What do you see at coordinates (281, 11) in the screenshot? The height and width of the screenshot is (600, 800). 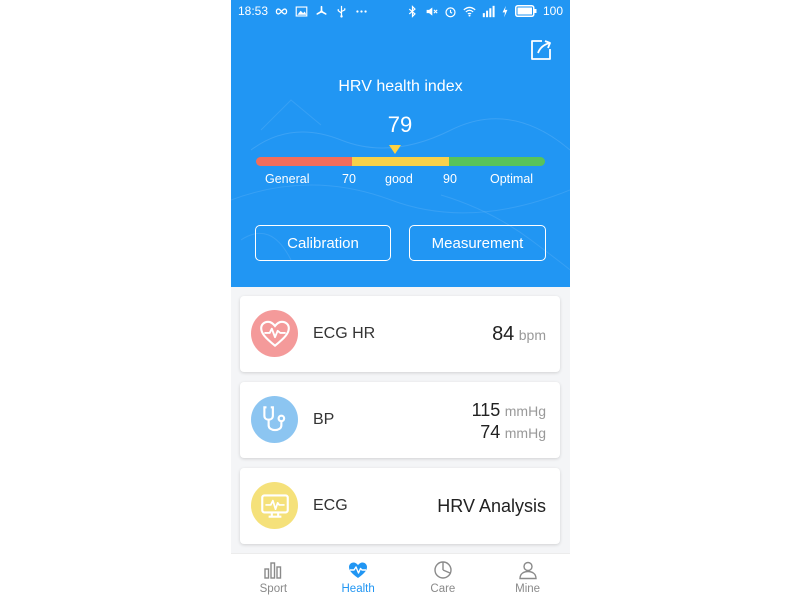 I see `infinity-icon` at bounding box center [281, 11].